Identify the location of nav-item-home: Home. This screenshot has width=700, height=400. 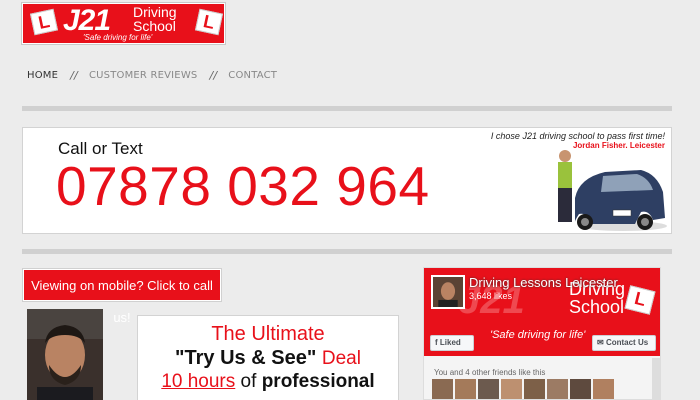
(42, 75).